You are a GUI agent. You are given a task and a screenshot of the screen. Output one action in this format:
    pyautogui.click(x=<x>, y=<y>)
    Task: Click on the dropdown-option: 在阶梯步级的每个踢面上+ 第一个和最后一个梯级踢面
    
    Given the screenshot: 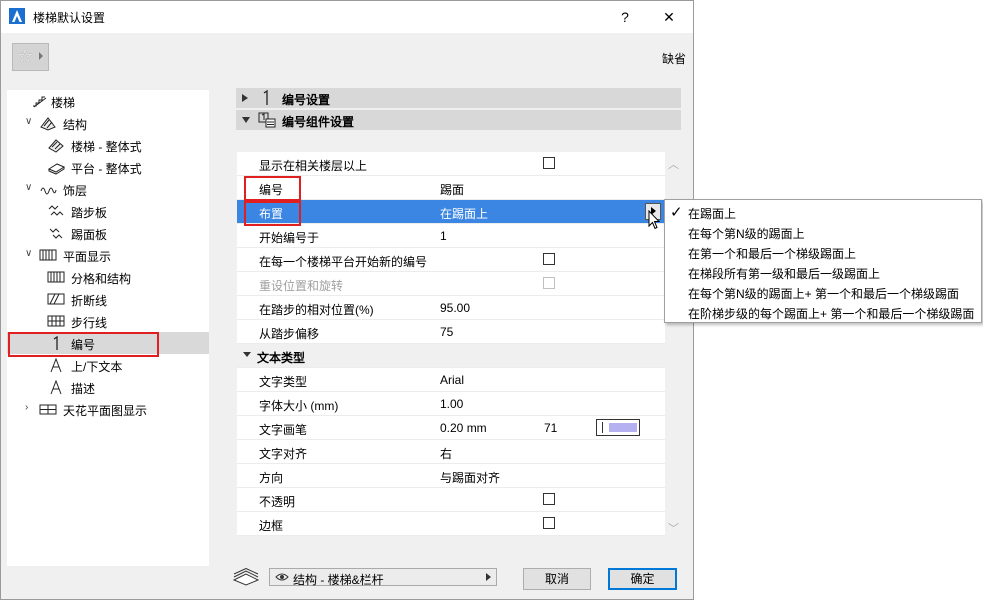 What is the action you would take?
    pyautogui.click(x=823, y=312)
    